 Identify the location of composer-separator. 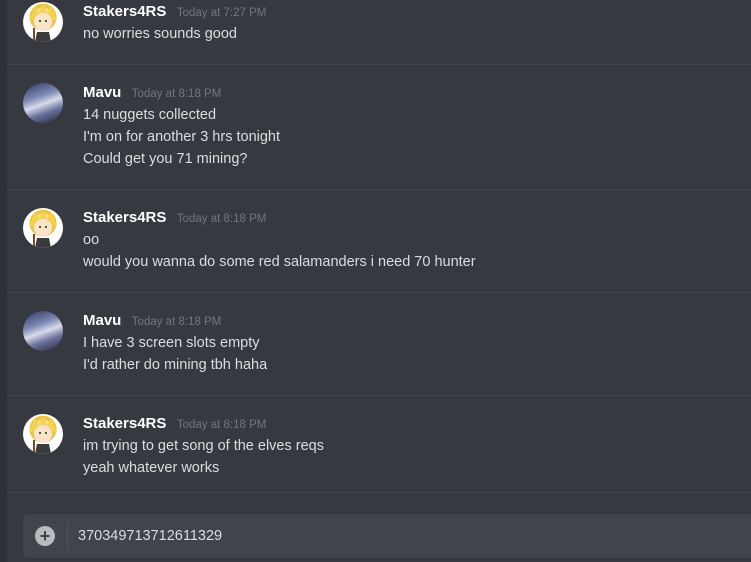
(67, 536).